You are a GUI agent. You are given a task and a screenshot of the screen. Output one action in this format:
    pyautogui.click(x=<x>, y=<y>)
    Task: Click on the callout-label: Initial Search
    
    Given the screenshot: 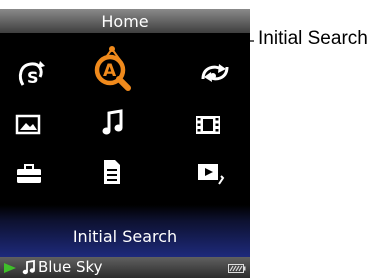 What is the action you would take?
    pyautogui.click(x=313, y=38)
    